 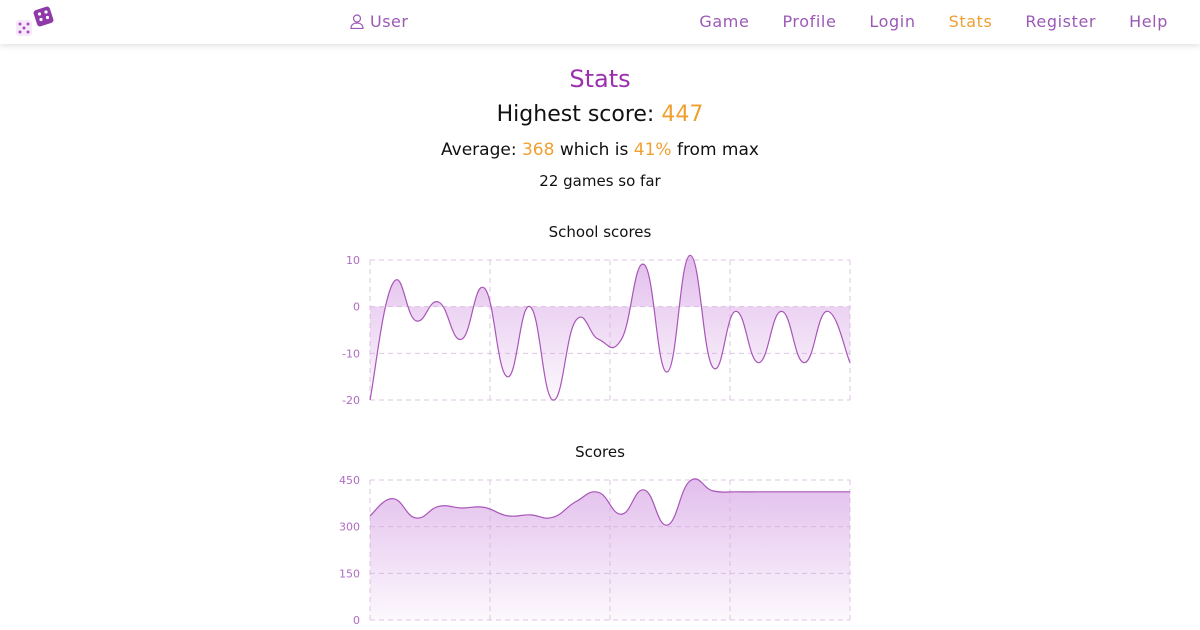 I want to click on user-link: User, so click(x=379, y=21).